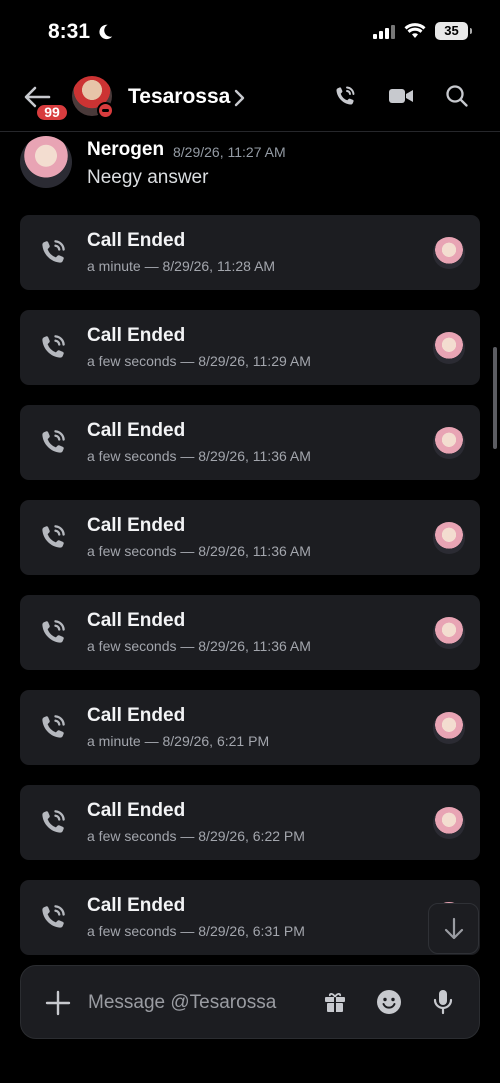  Describe the element at coordinates (250, 166) in the screenshot. I see `message-item: Nerogen 8/29/26, 11:27 AM Neegy answer` at that location.